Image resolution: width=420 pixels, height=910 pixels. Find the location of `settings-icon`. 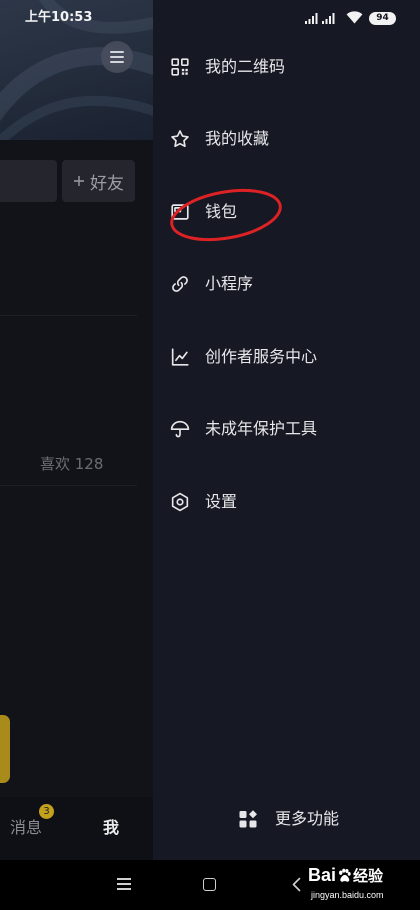

settings-icon is located at coordinates (180, 502).